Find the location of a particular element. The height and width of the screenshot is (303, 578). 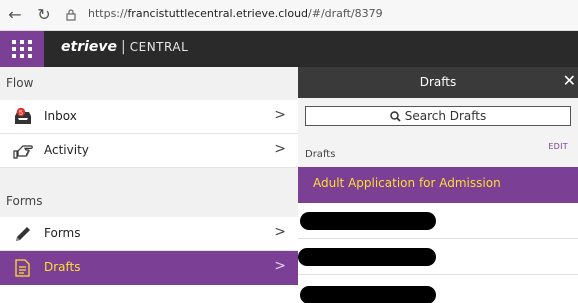

url-path: /#/draft/8379 is located at coordinates (345, 13).